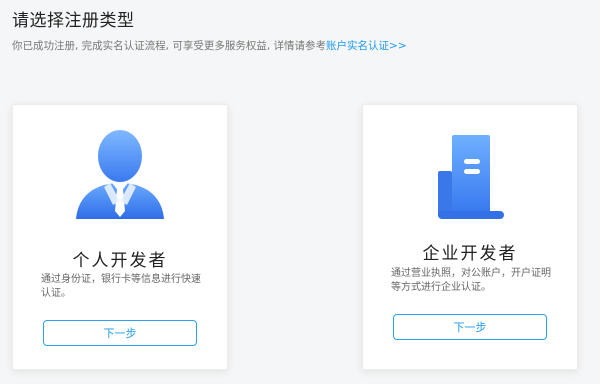 The image size is (600, 384). What do you see at coordinates (470, 254) in the screenshot?
I see `card-title: 企业开发者` at bounding box center [470, 254].